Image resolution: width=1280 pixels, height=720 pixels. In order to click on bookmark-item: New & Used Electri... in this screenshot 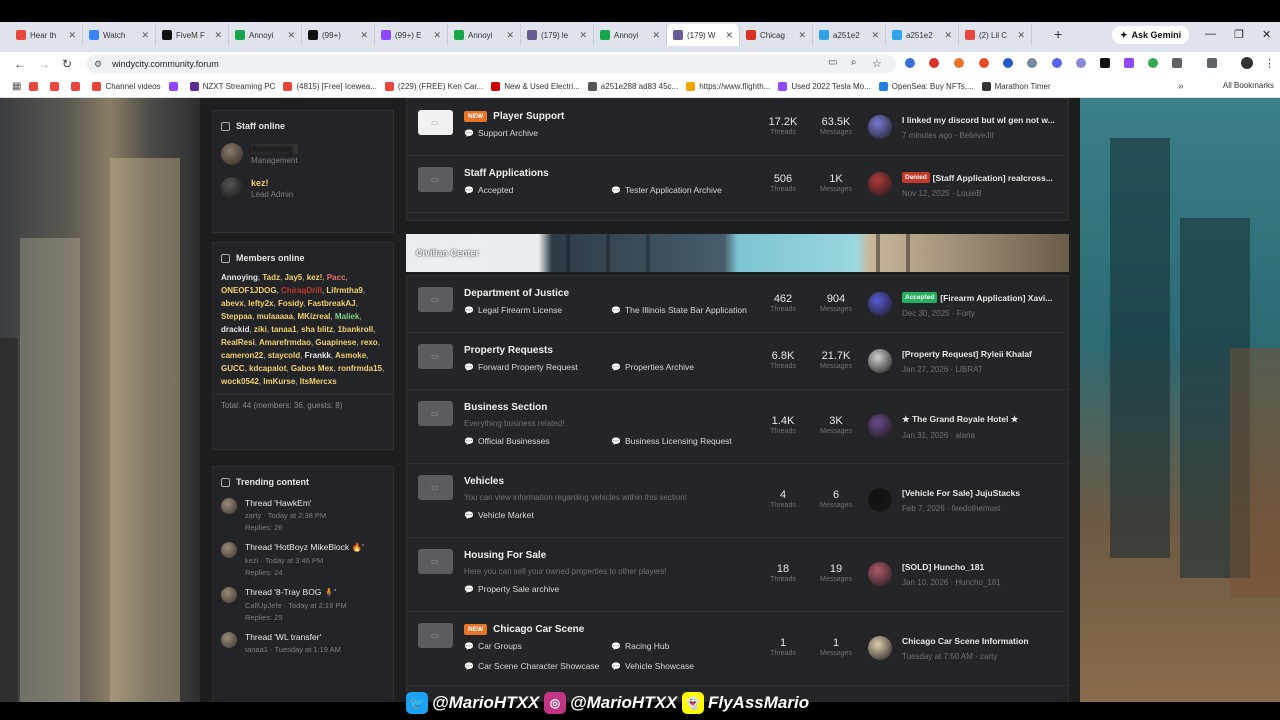, I will do `click(535, 86)`.